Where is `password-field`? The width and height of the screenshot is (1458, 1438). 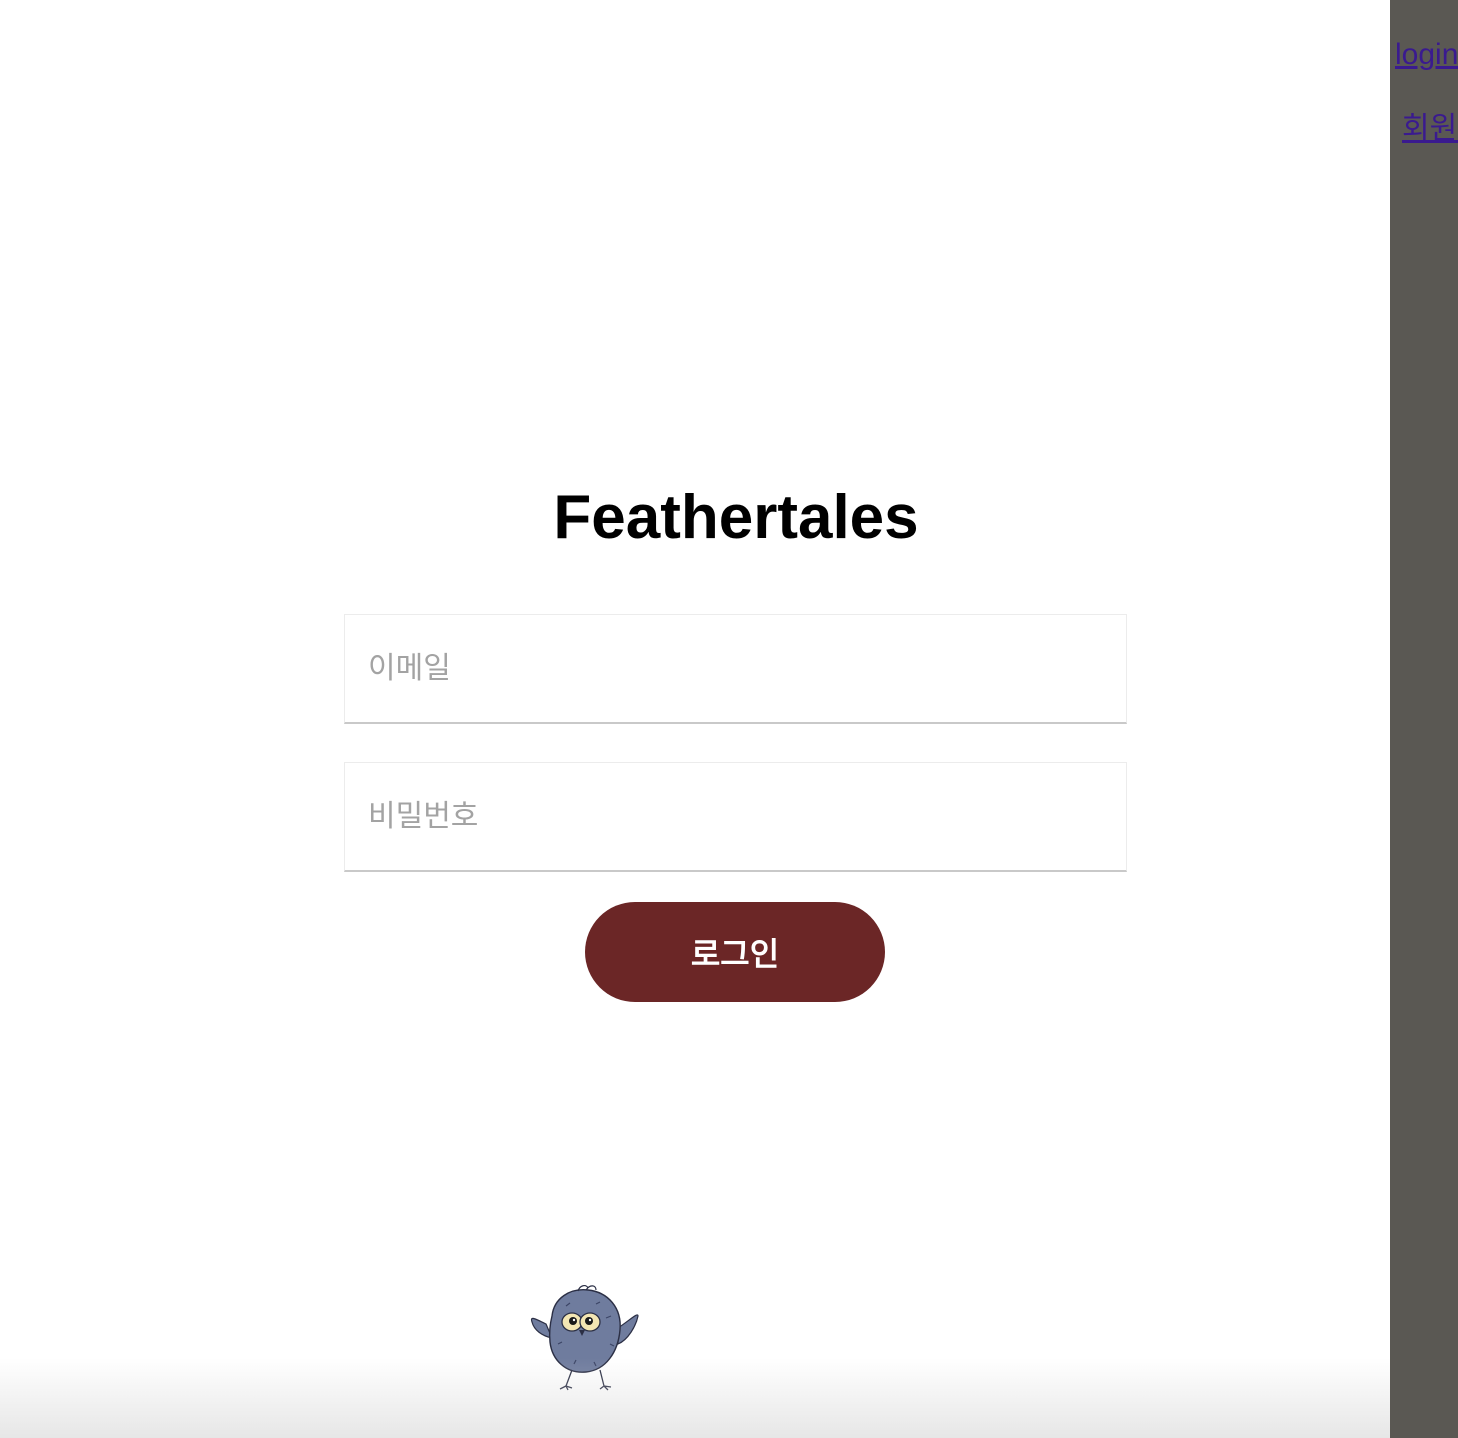 password-field is located at coordinates (735, 817).